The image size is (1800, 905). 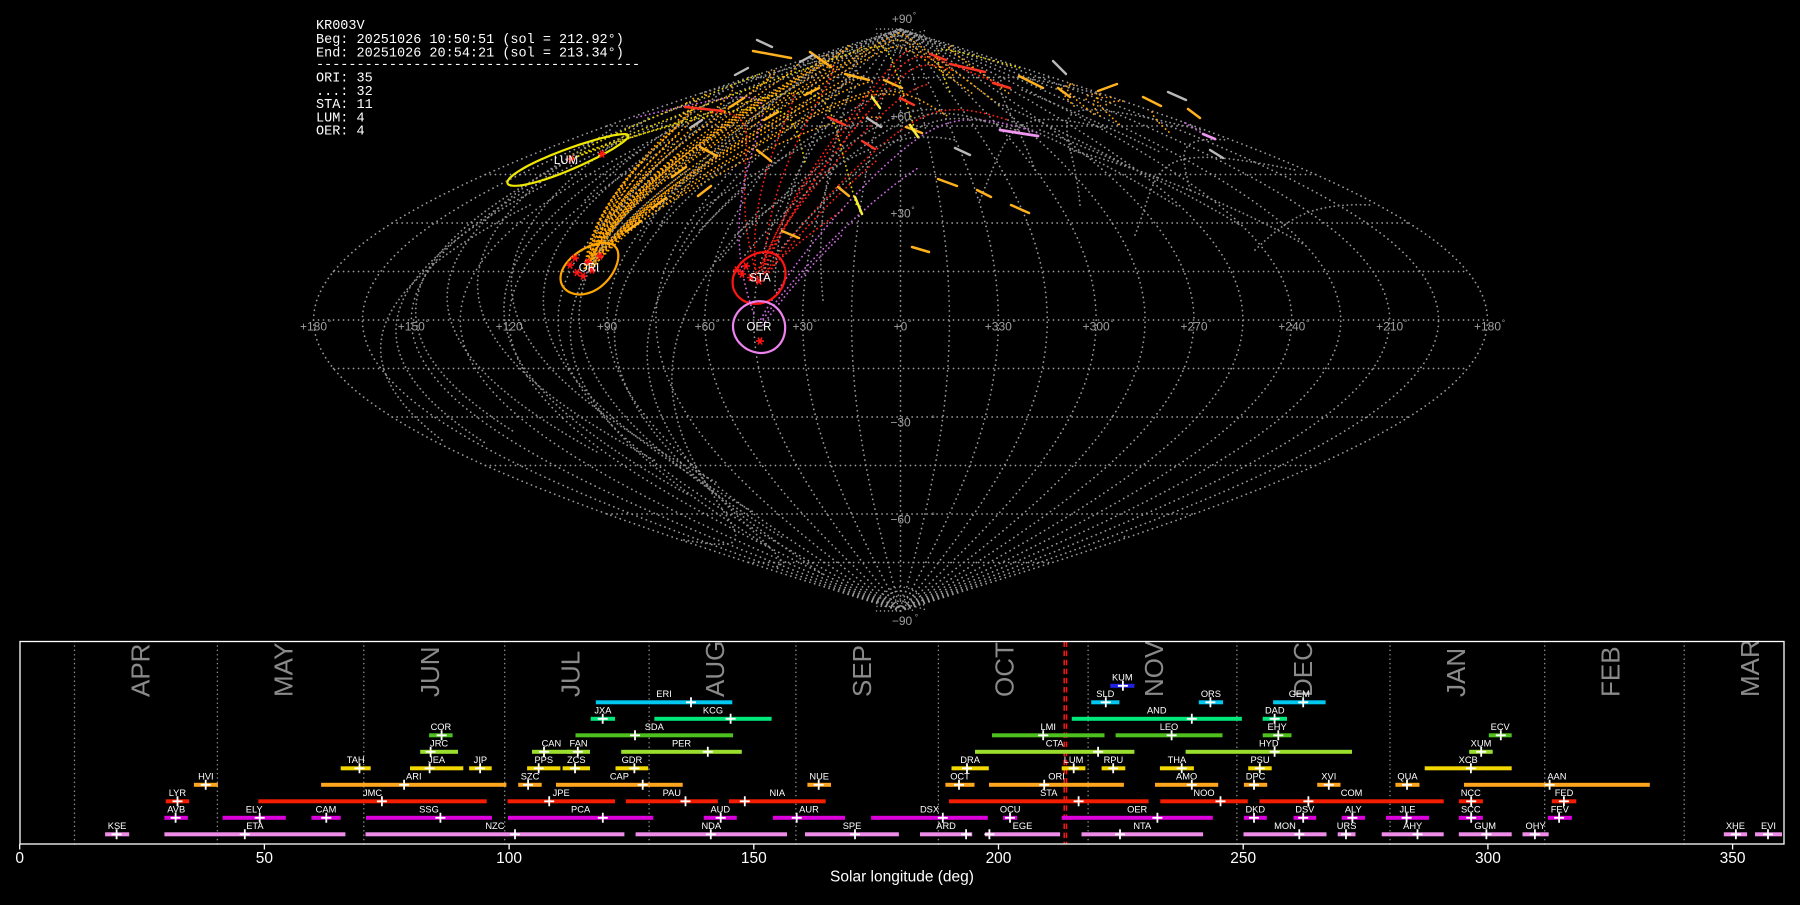 What do you see at coordinates (1203, 793) in the screenshot?
I see `svg-text: NOO` at bounding box center [1203, 793].